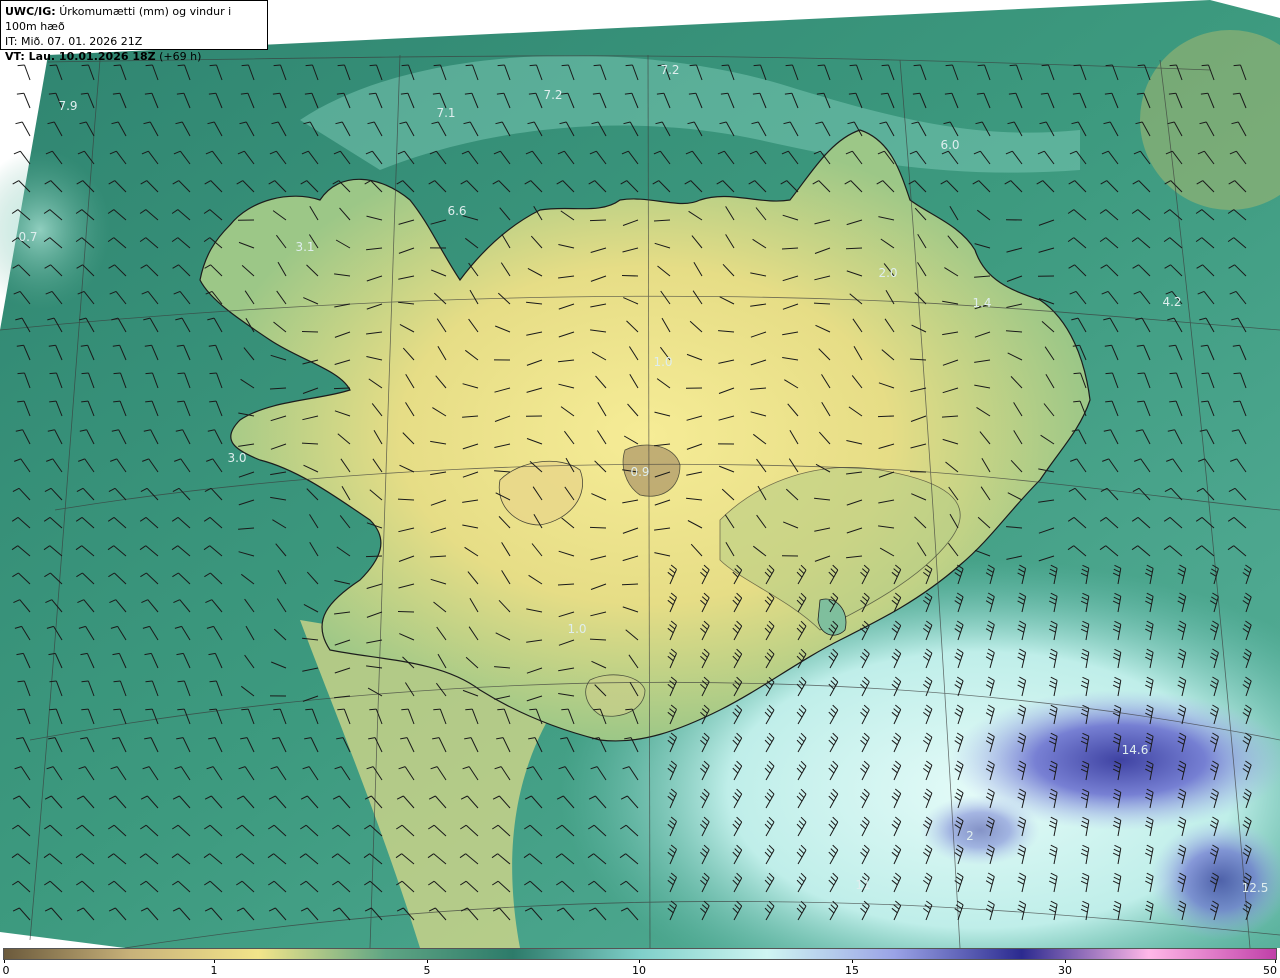 This screenshot has height=978, width=1280. Describe the element at coordinates (852, 970) in the screenshot. I see `colorbar-tick-label: 15` at that location.